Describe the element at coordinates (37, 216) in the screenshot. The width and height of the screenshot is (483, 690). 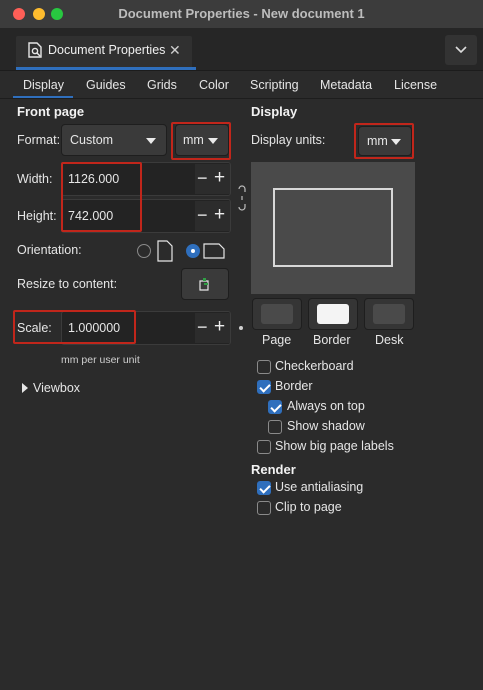
I see `height-label: Height:` at that location.